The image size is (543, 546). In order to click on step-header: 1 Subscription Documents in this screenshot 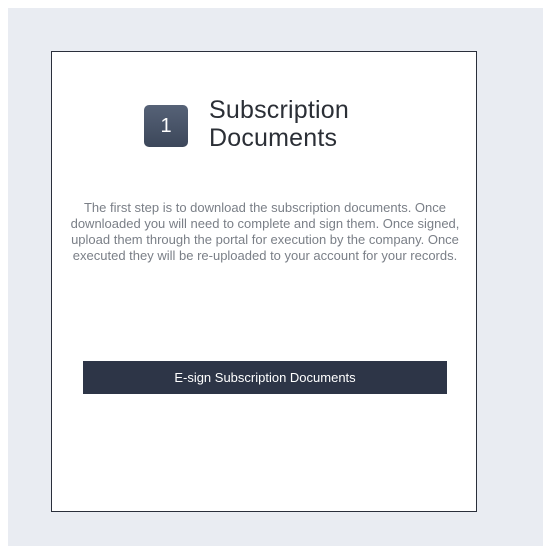, I will do `click(274, 131)`.